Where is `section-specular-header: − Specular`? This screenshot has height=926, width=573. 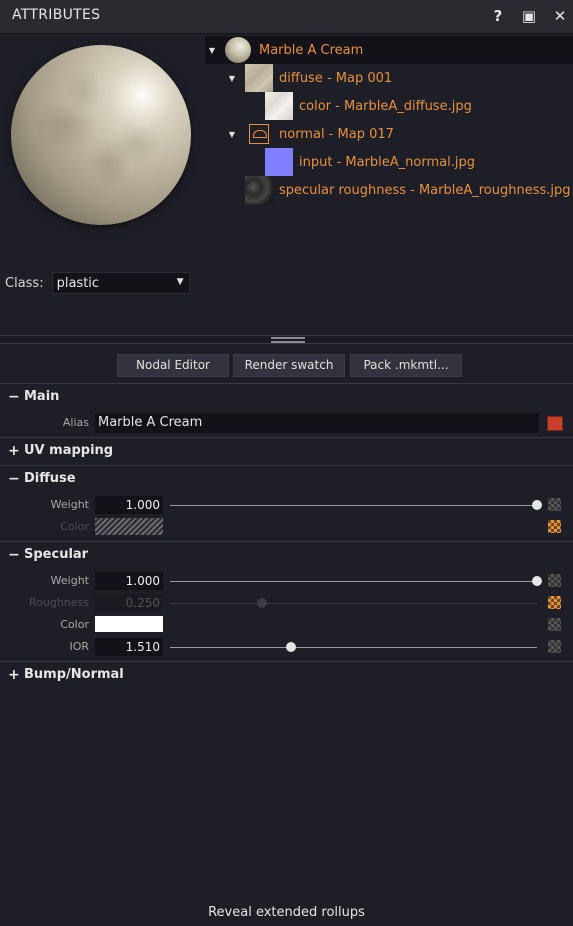
section-specular-header: − Specular is located at coordinates (286, 554).